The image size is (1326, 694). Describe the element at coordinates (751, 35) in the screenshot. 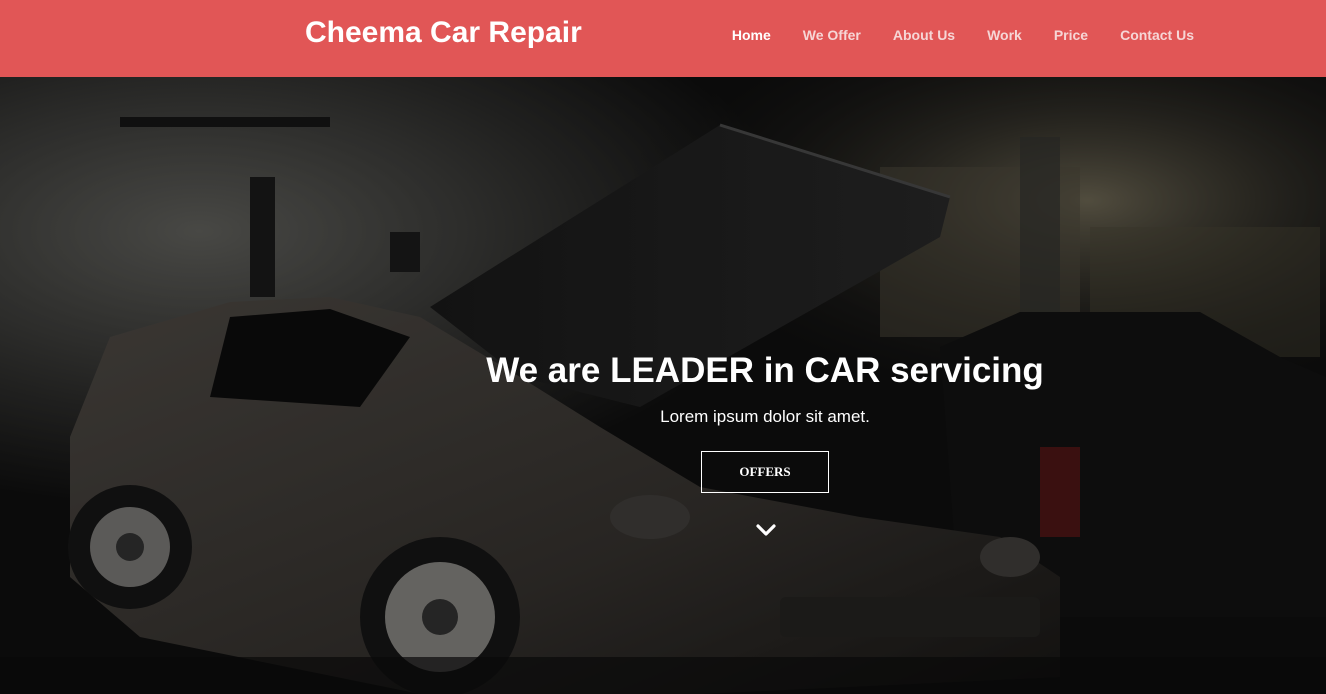

I see `nav-item-home: Home` at that location.